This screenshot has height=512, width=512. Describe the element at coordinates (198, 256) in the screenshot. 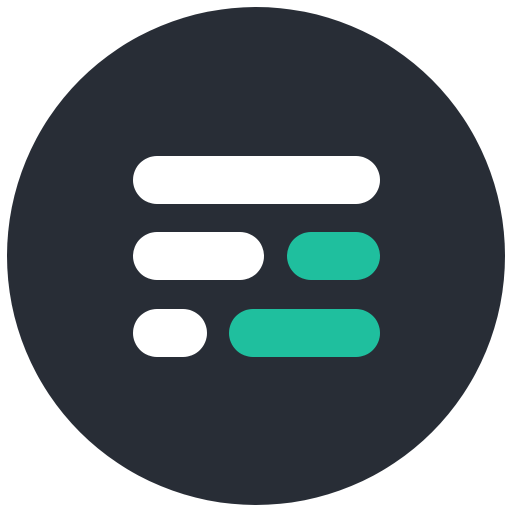

I see `logo-bar-middle-left-icon` at that location.